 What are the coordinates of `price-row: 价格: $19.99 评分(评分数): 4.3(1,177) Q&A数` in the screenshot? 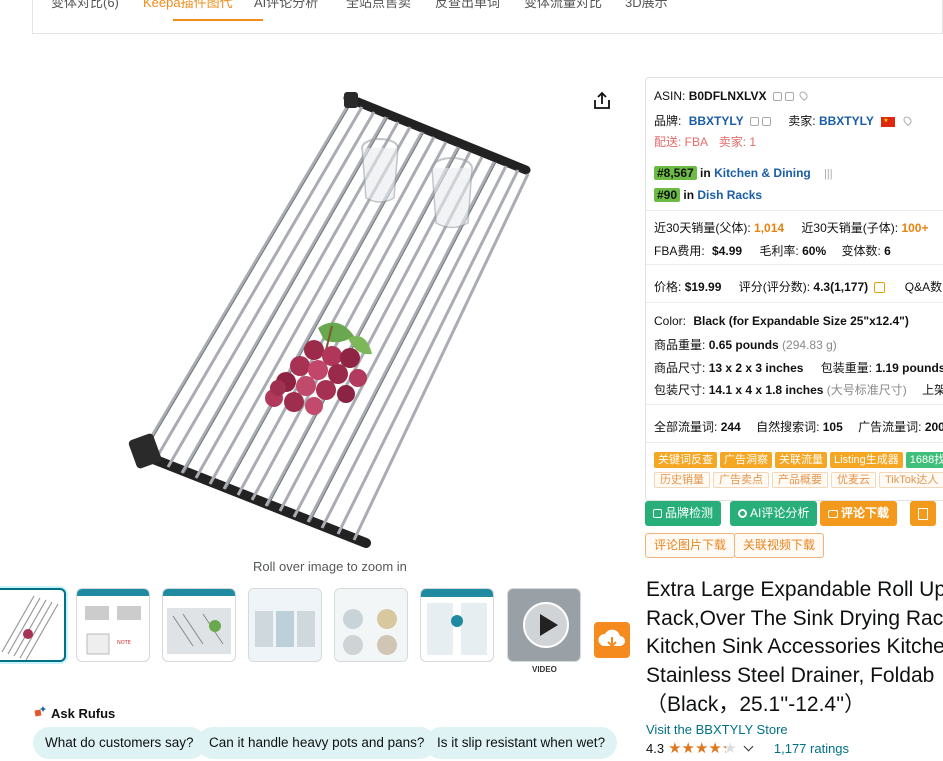 It's located at (798, 287).